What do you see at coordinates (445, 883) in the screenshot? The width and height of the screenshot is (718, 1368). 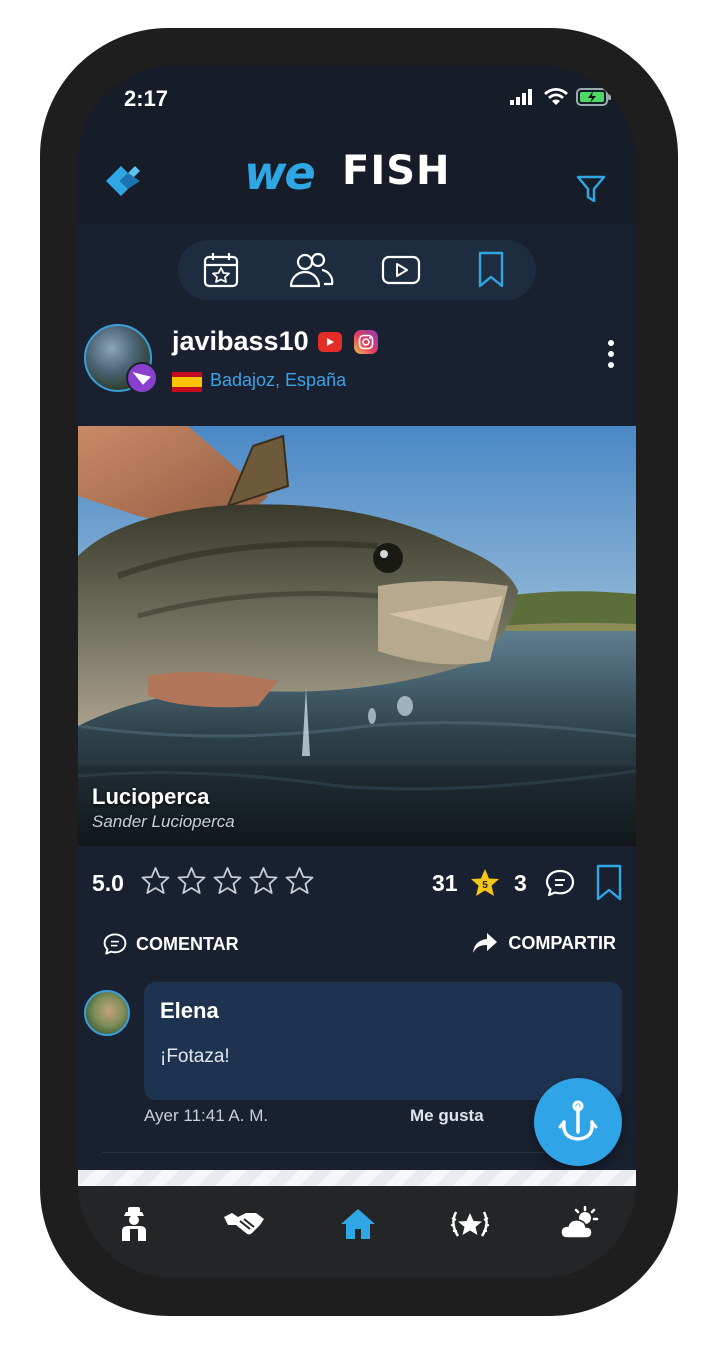 I see `likes-count: 31` at bounding box center [445, 883].